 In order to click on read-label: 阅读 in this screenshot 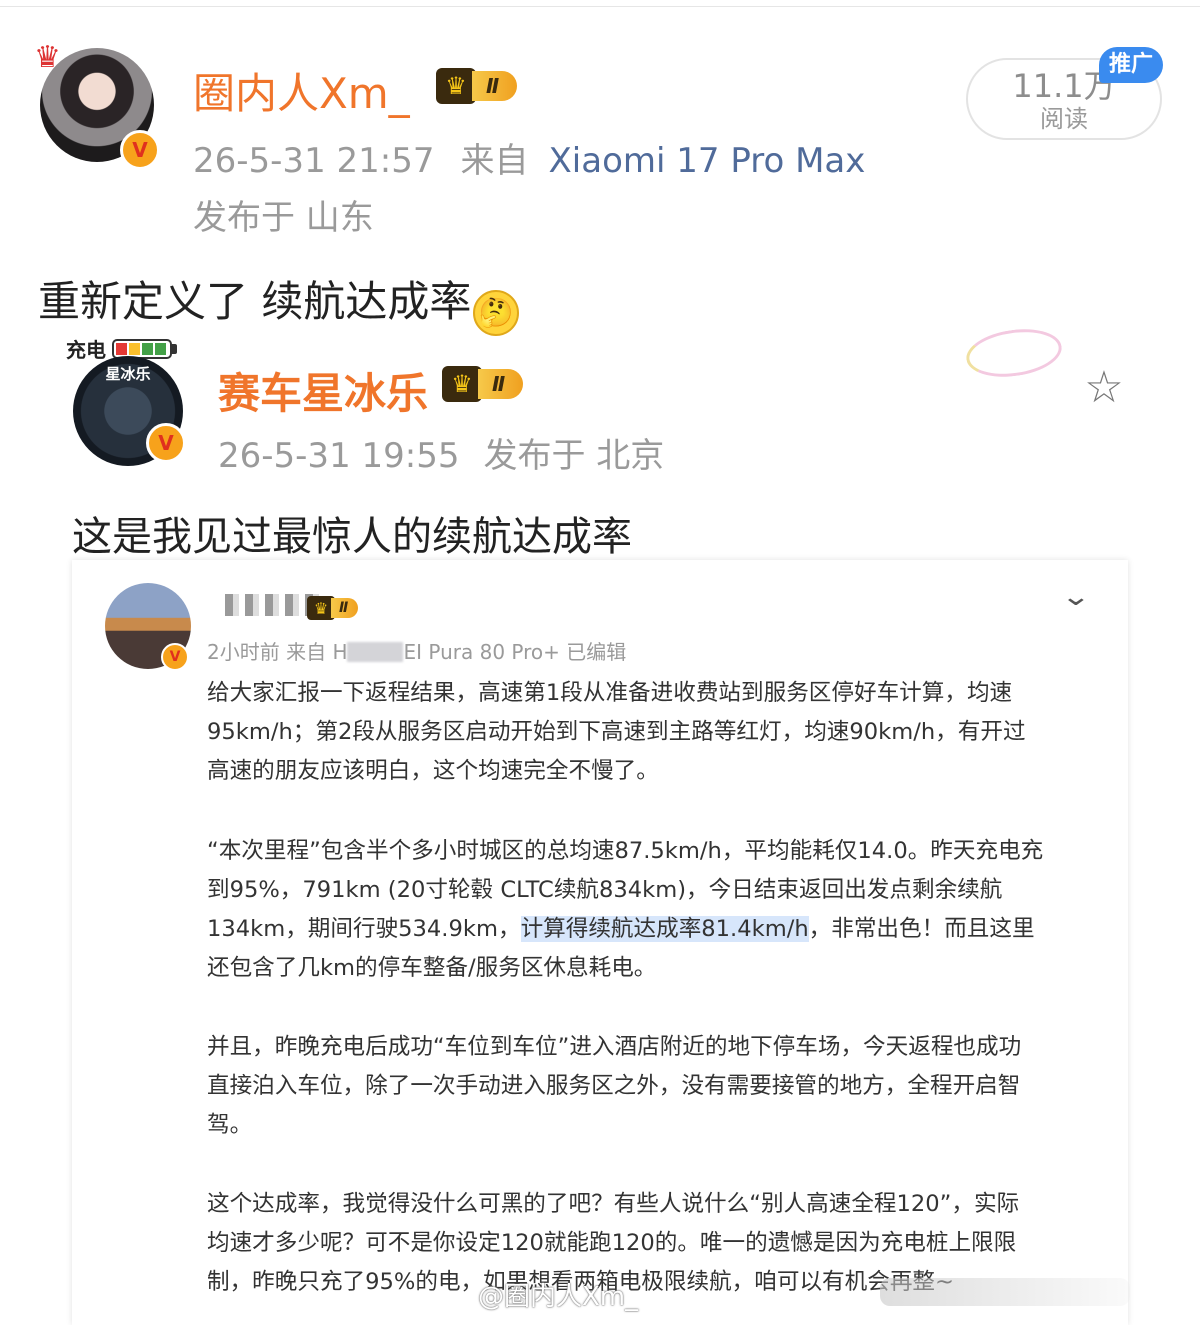, I will do `click(1064, 119)`.